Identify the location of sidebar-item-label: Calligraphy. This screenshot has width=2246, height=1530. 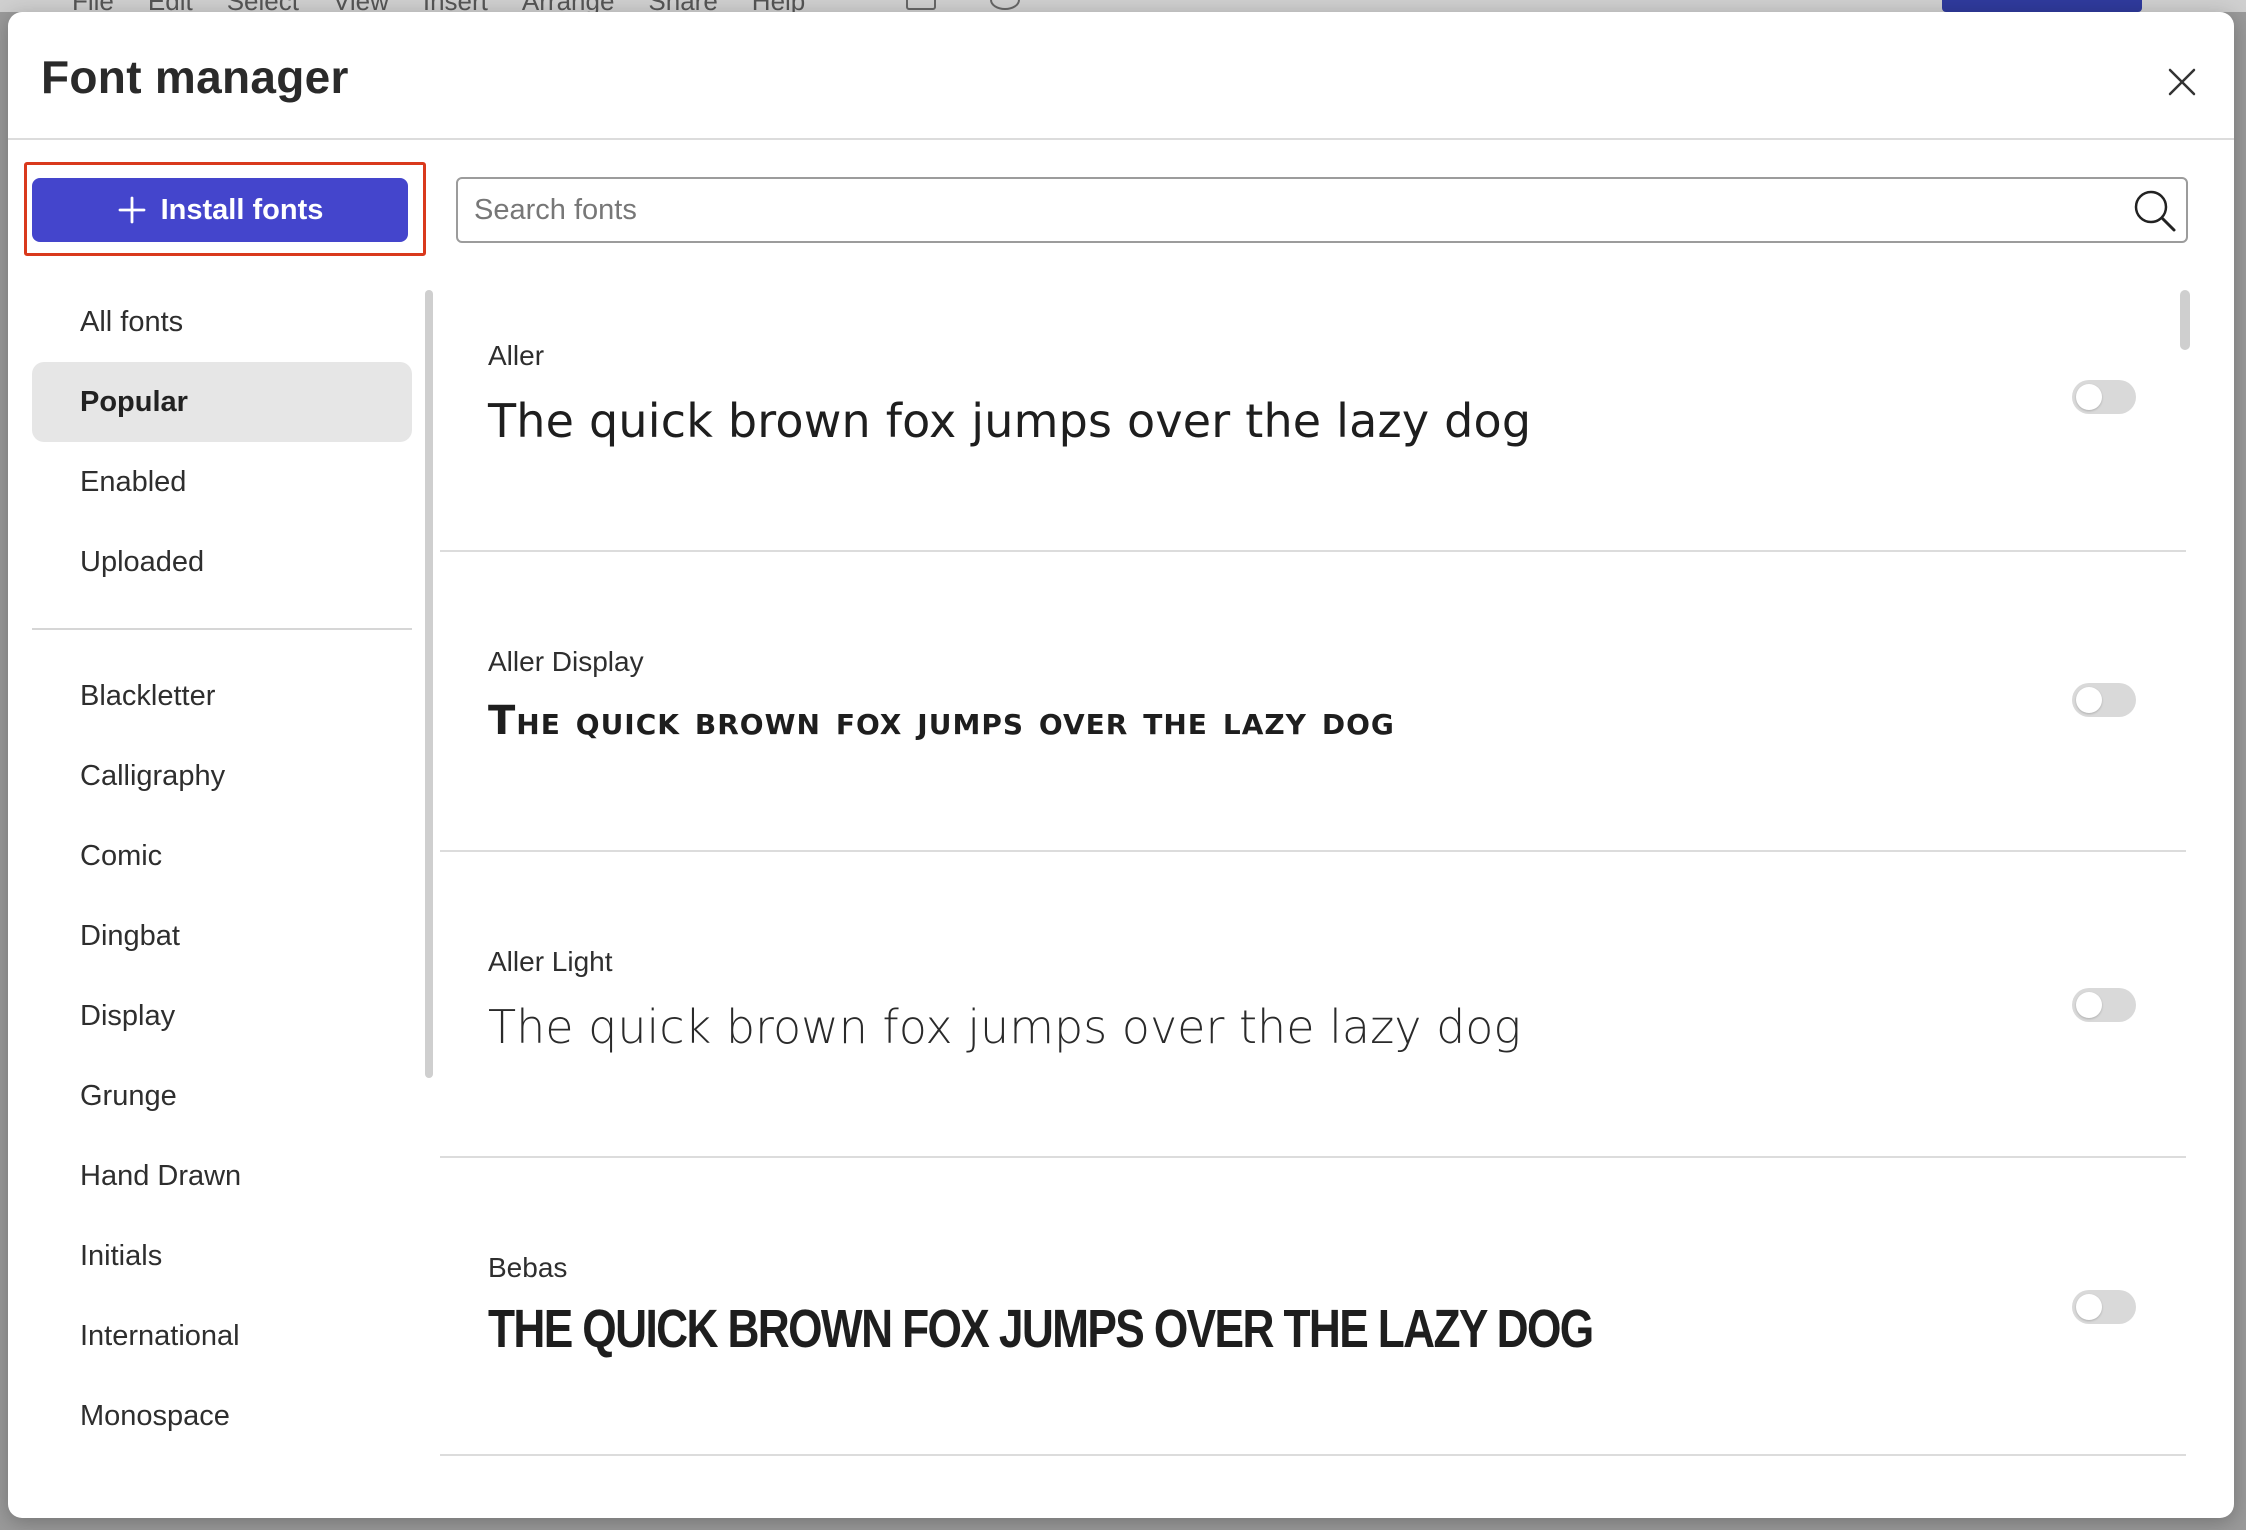
(153, 775).